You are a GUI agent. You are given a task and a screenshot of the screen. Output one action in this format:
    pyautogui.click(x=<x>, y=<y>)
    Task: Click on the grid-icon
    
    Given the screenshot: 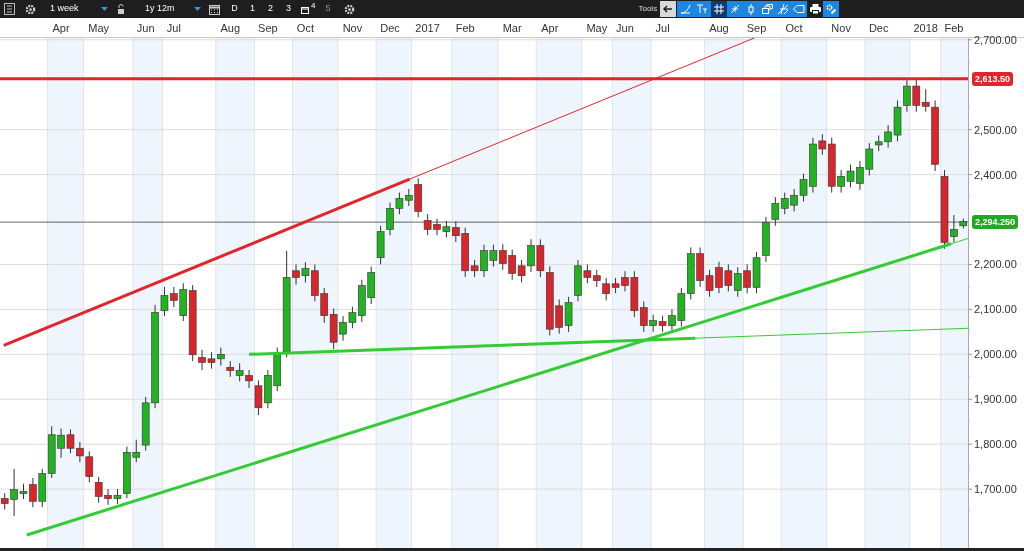 What is the action you would take?
    pyautogui.click(x=719, y=9)
    